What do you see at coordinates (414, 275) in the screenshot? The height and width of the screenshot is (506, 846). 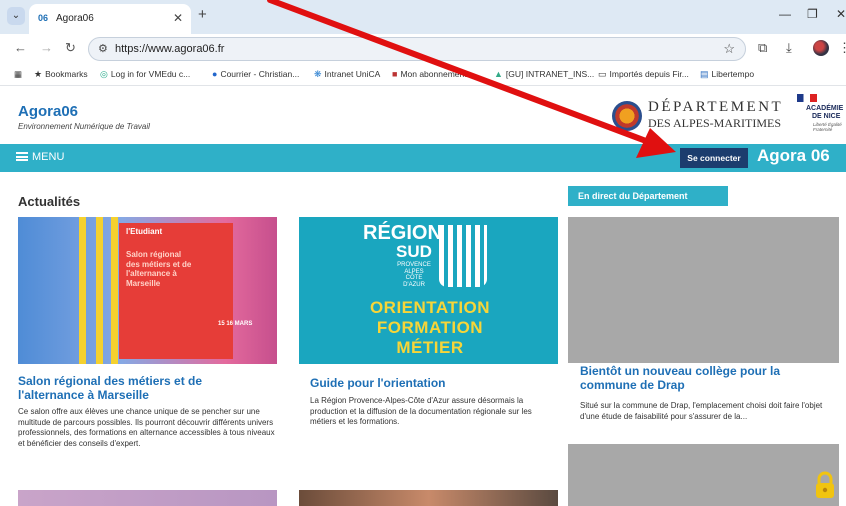 I see `region-line3: PROVENCE ALPES CÔTE D'AZUR` at bounding box center [414, 275].